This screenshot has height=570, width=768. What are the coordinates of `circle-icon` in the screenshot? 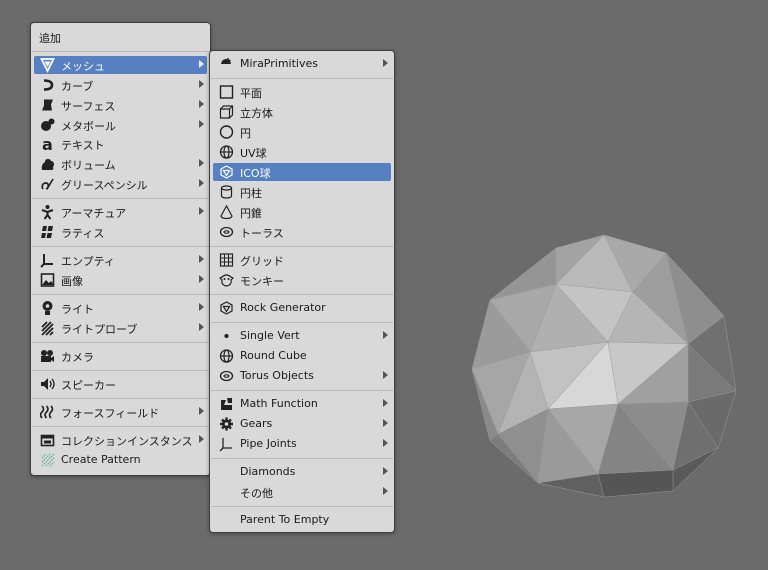 It's located at (226, 132).